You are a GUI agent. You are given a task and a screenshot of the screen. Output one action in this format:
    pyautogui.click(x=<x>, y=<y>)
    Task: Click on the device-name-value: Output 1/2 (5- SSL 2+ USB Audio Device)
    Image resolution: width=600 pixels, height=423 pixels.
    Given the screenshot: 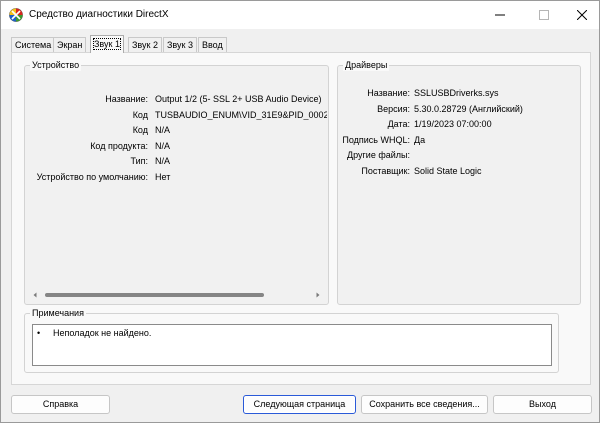 What is the action you would take?
    pyautogui.click(x=238, y=99)
    